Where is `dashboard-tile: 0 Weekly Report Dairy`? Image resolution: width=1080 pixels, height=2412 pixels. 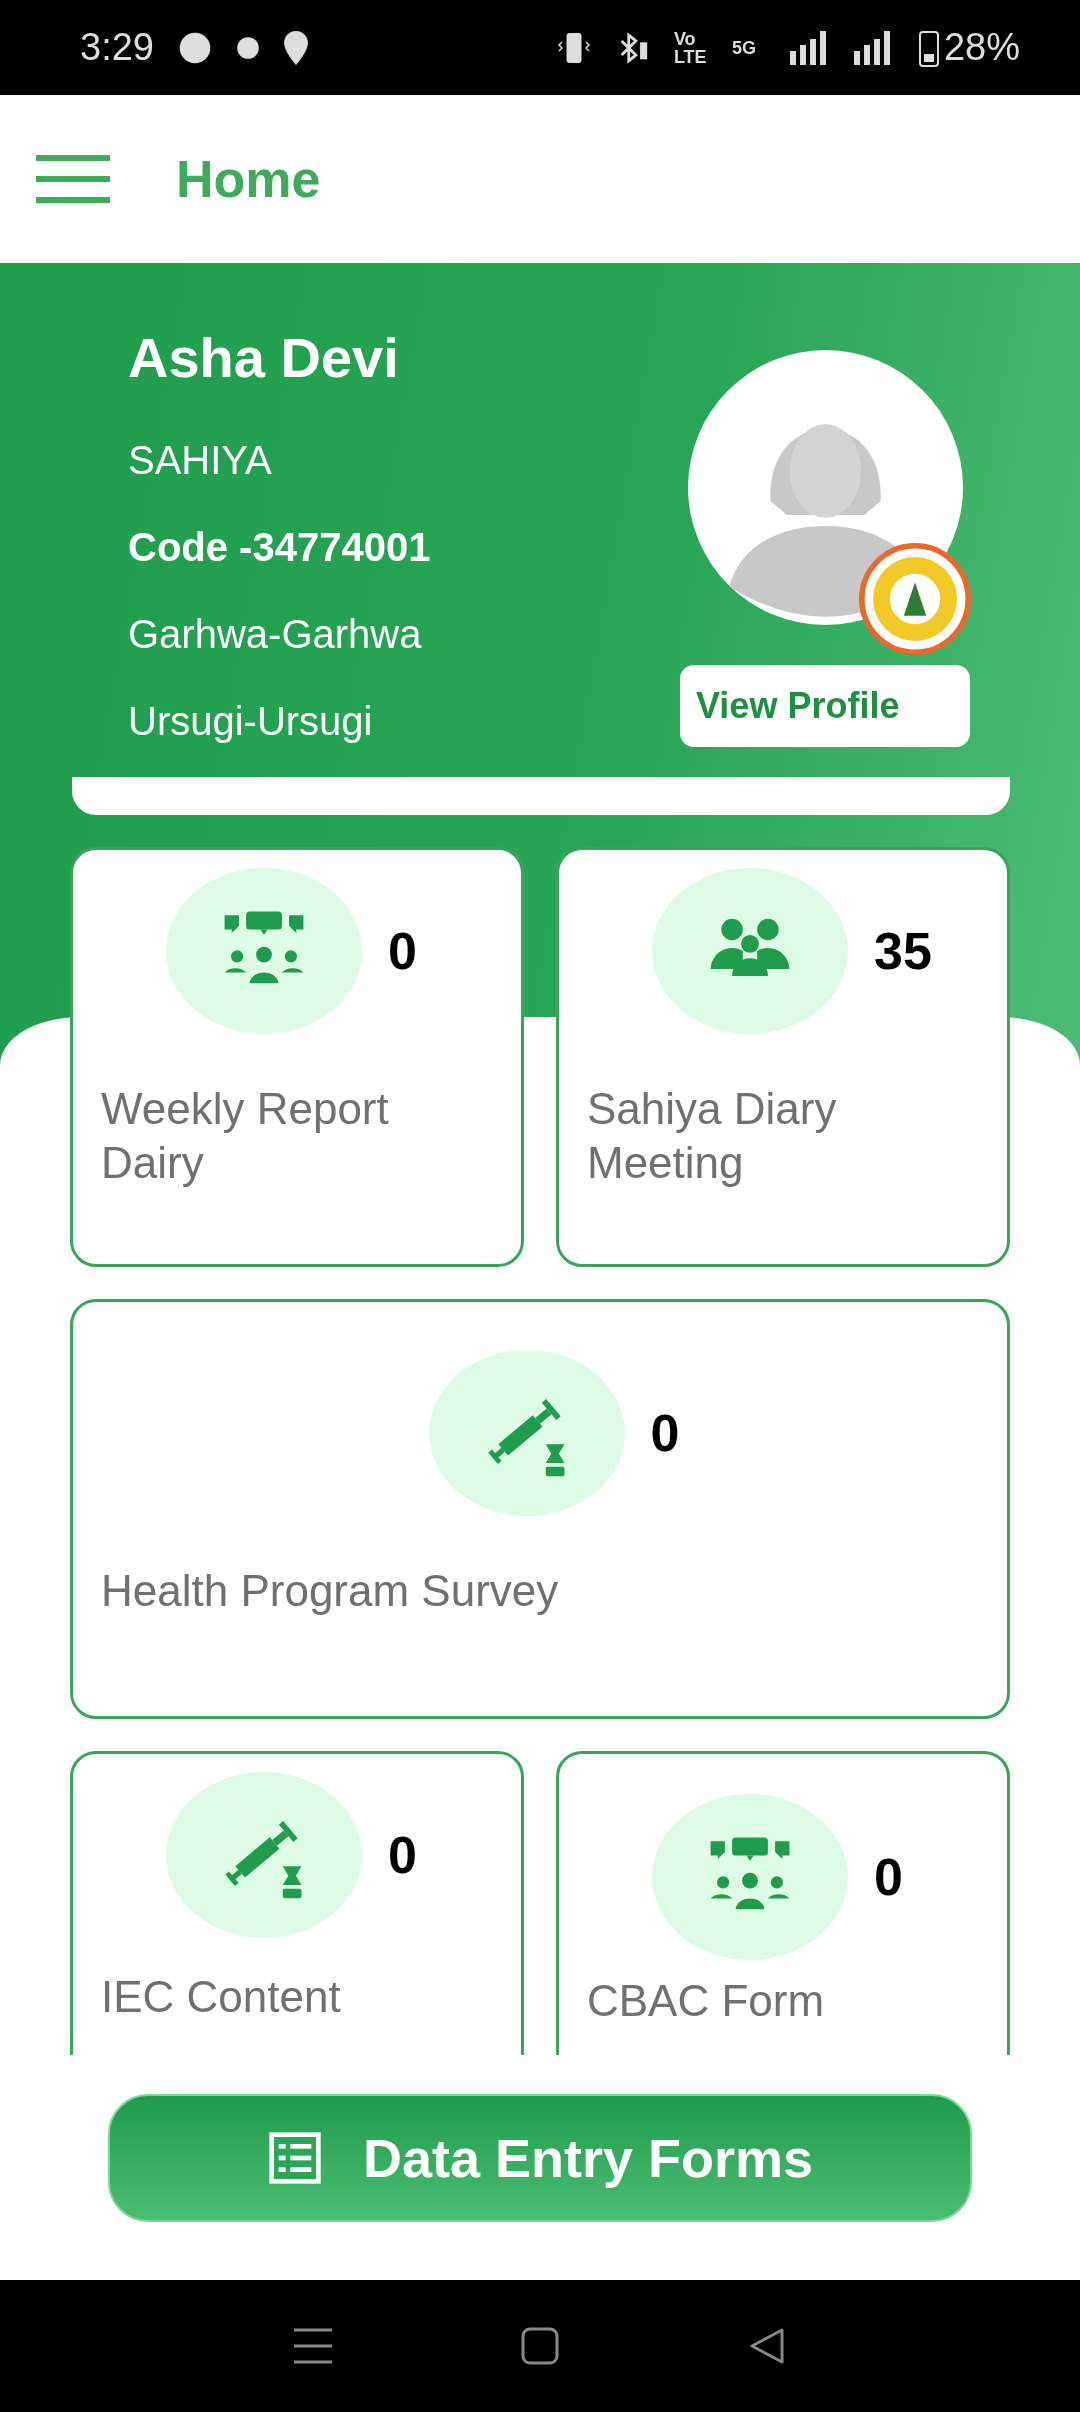 dashboard-tile: 0 Weekly Report Dairy is located at coordinates (297, 1057).